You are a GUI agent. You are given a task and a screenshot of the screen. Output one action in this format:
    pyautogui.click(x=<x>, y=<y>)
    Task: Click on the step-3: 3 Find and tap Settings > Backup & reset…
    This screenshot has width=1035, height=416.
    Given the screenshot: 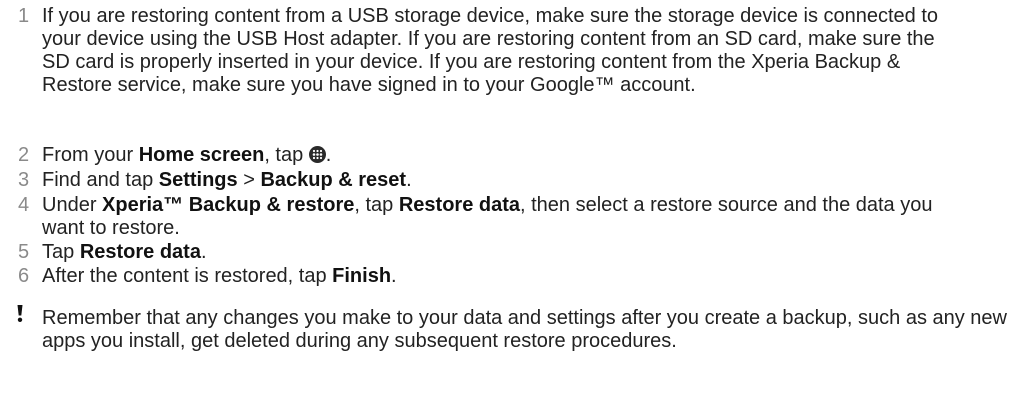 What is the action you would take?
    pyautogui.click(x=517, y=180)
    